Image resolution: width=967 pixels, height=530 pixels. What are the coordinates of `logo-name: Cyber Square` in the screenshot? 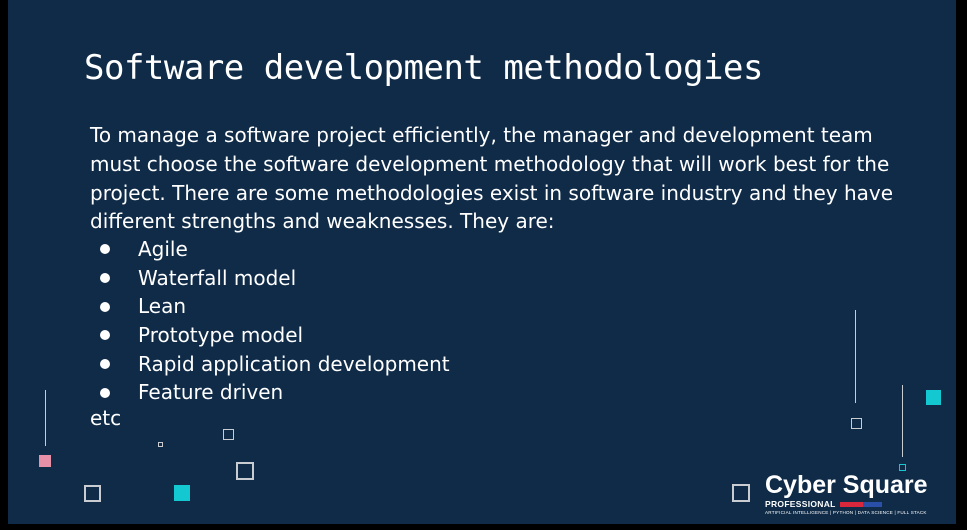 It's located at (846, 485).